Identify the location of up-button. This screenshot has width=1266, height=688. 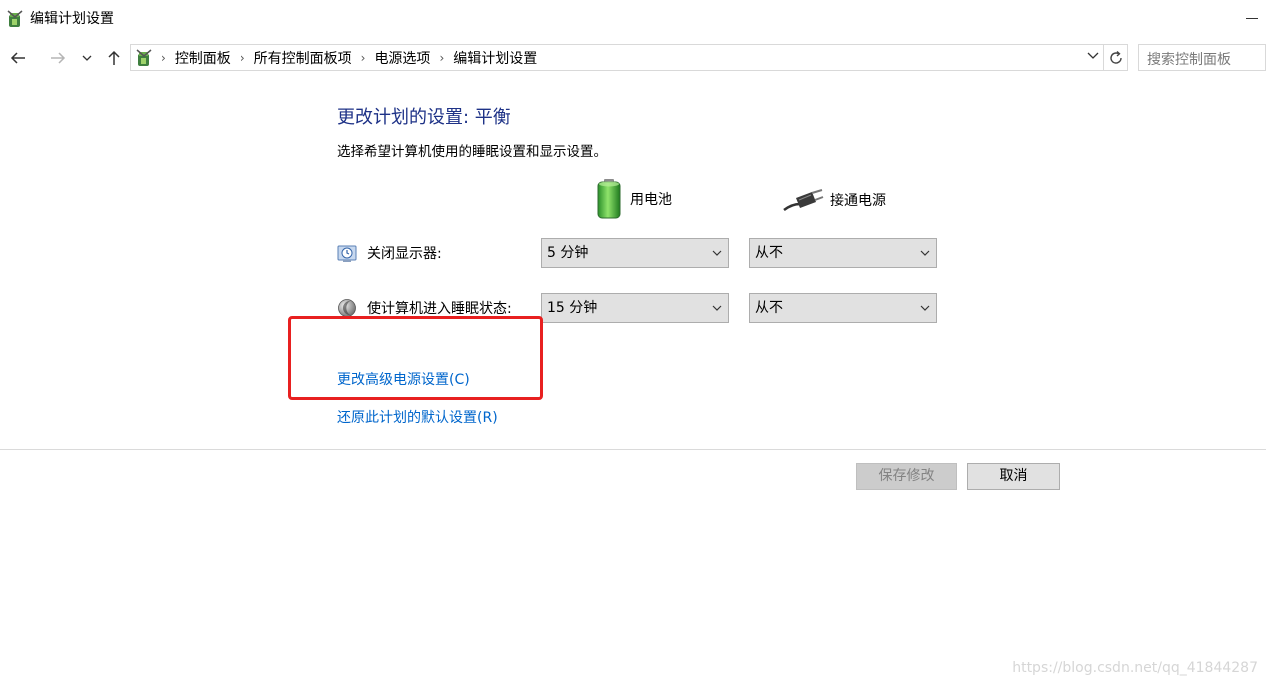
(114, 58).